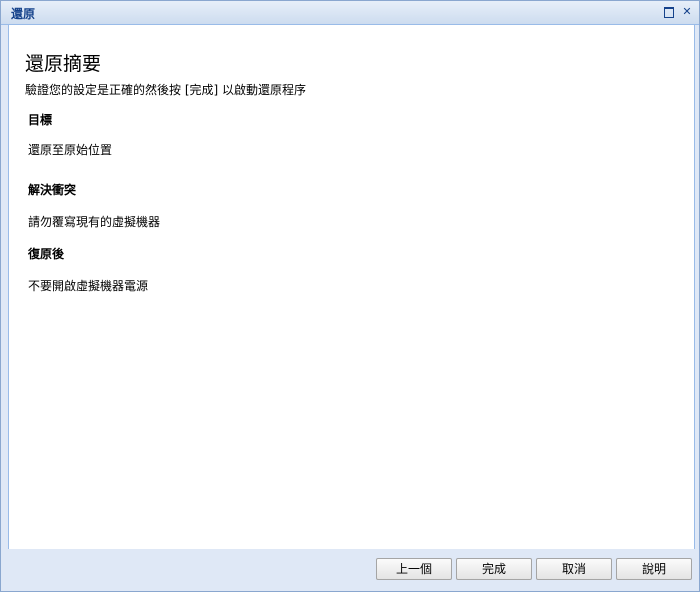  Describe the element at coordinates (23, 14) in the screenshot. I see `window-title: 還原` at that location.